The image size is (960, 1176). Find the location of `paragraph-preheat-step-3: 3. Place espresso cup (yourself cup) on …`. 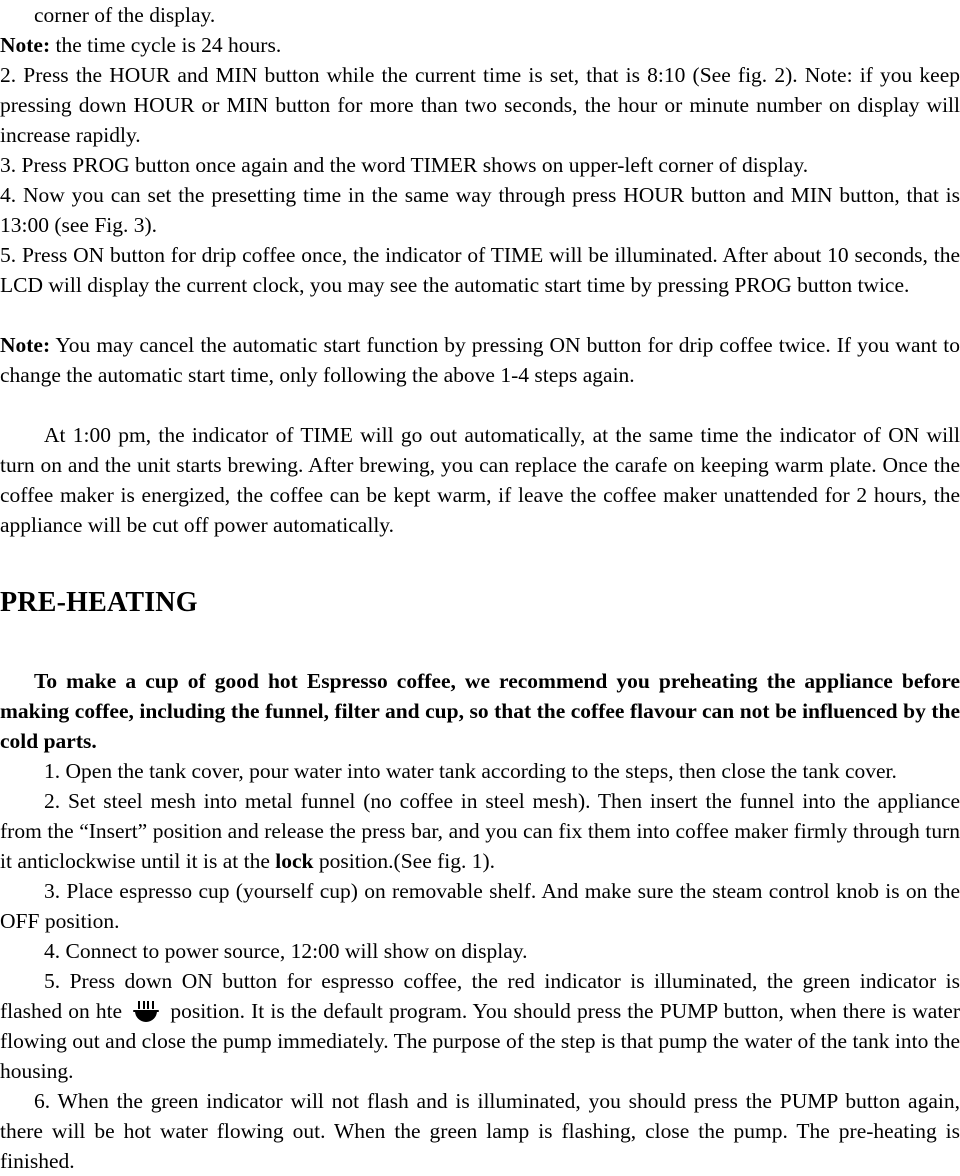

paragraph-preheat-step-3: 3. Place espresso cup (yourself cup) on … is located at coordinates (480, 906).